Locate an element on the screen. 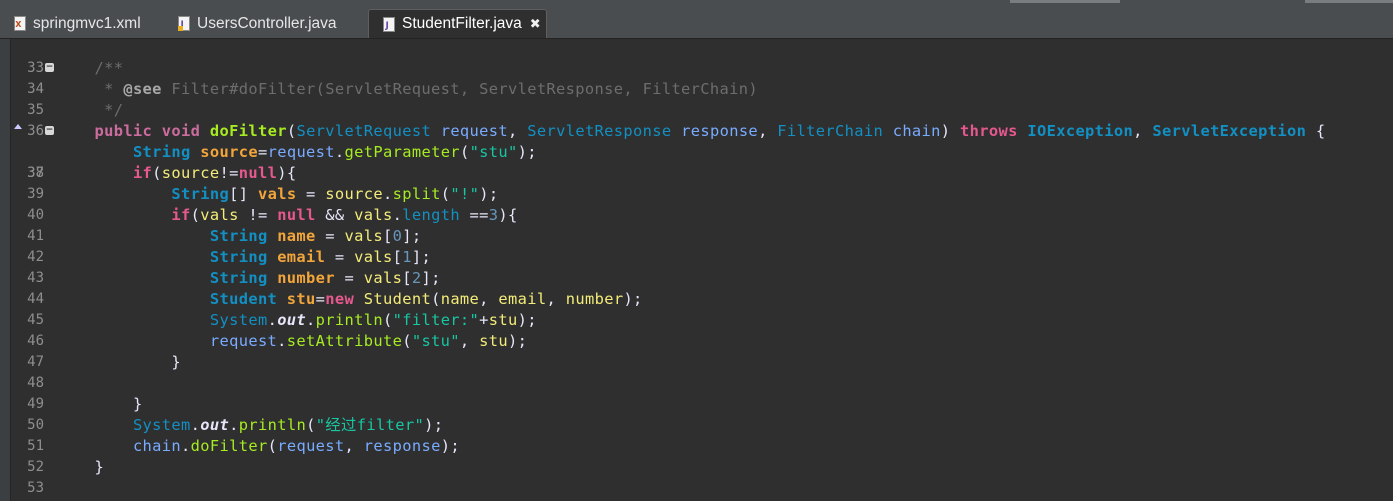 Image resolution: width=1393 pixels, height=501 pixels. code-text: String name = vals[0]; is located at coordinates (315, 236).